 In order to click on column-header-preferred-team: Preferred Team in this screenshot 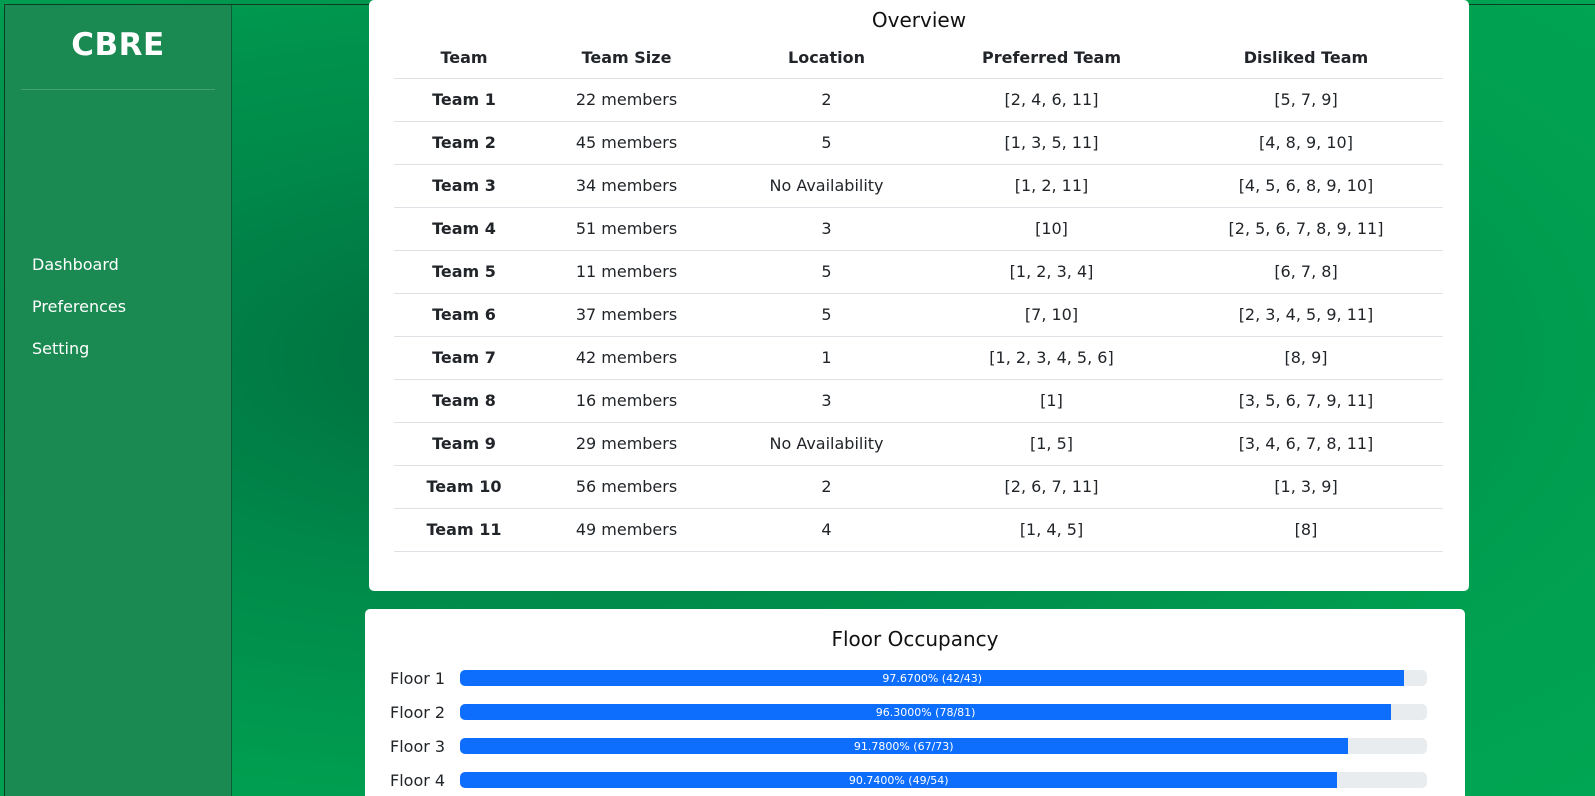, I will do `click(1051, 58)`.